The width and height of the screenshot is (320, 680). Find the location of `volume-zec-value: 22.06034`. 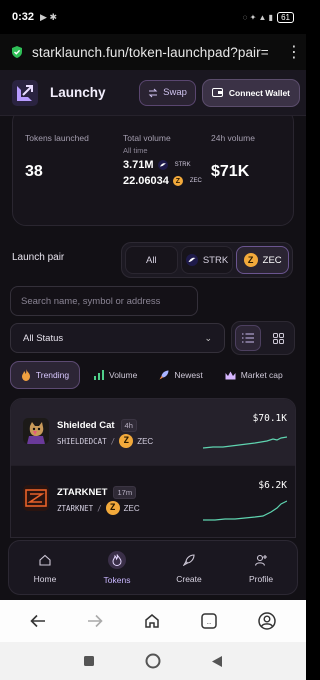

volume-zec-value: 22.06034 is located at coordinates (146, 181).